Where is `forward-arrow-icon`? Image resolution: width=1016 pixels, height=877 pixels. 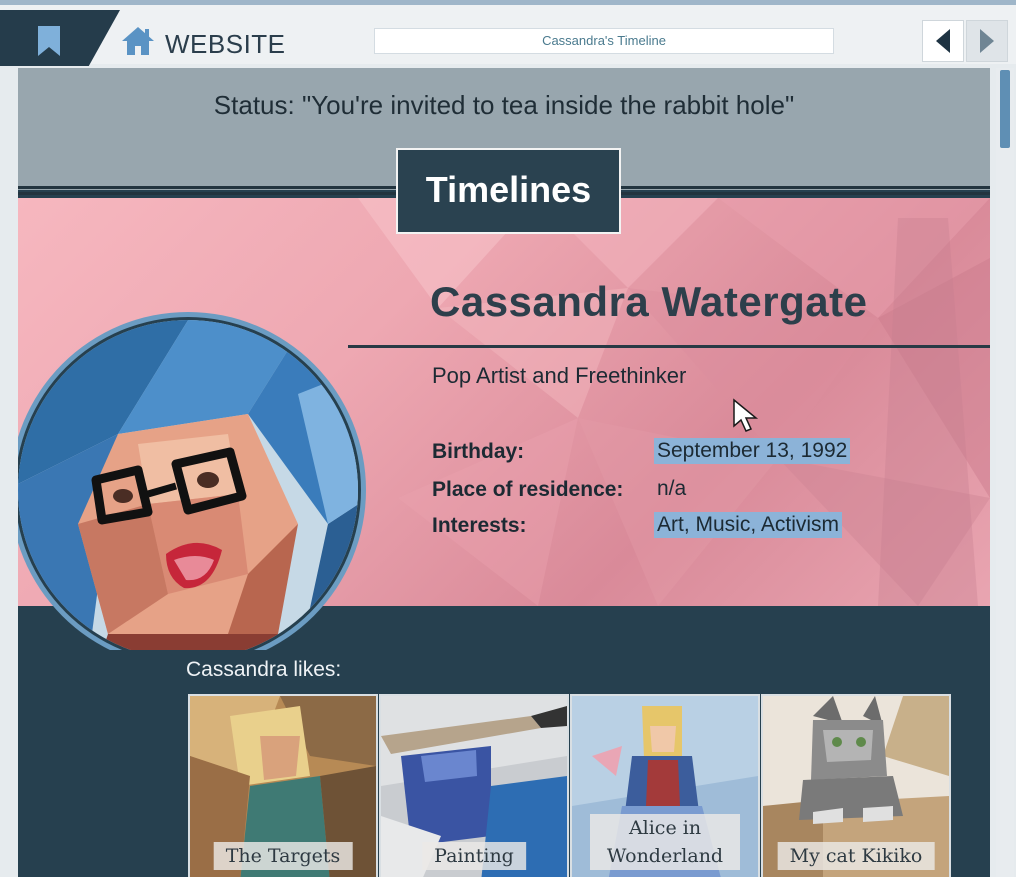
forward-arrow-icon is located at coordinates (987, 41).